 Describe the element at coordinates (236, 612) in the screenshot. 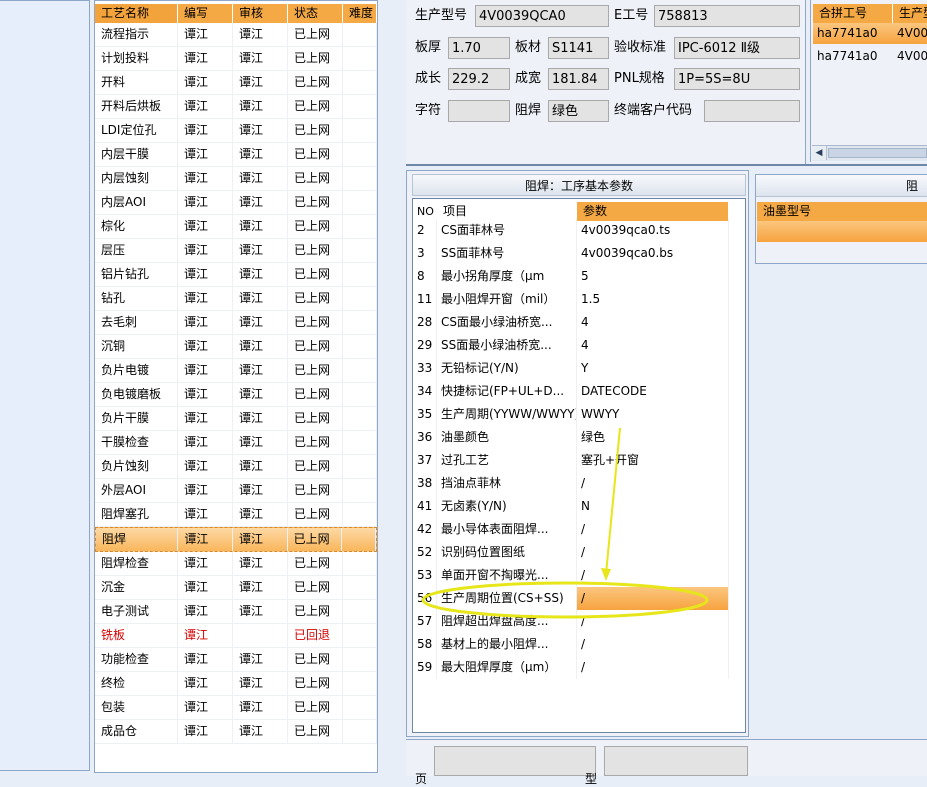

I see `process-row: 电子测试 谭江 谭江 已上网` at that location.